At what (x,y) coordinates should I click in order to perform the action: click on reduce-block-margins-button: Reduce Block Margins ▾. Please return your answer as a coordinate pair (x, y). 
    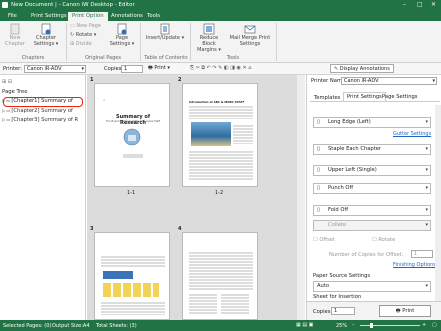
    Looking at the image, I should click on (209, 38).